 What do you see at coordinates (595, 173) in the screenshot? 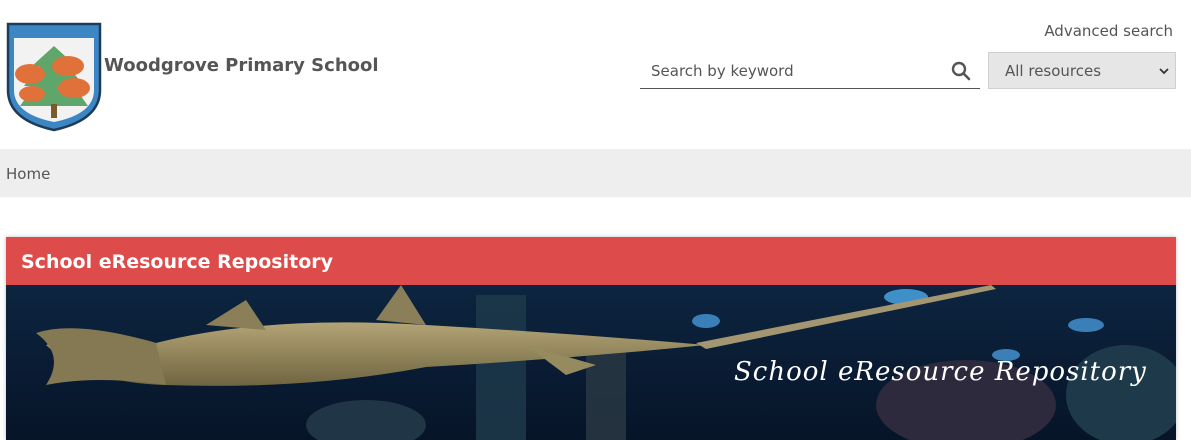
I see `breadcrumb: Home` at bounding box center [595, 173].